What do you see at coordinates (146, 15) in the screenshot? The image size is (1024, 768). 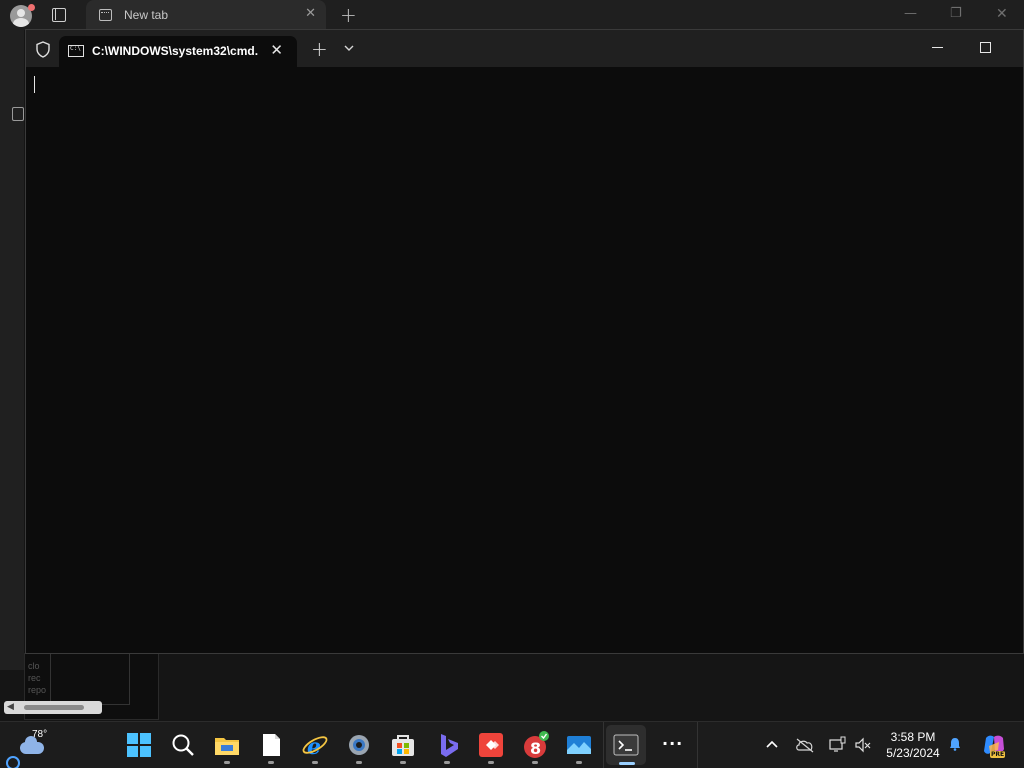 I see `browser-tab-title: New tab` at bounding box center [146, 15].